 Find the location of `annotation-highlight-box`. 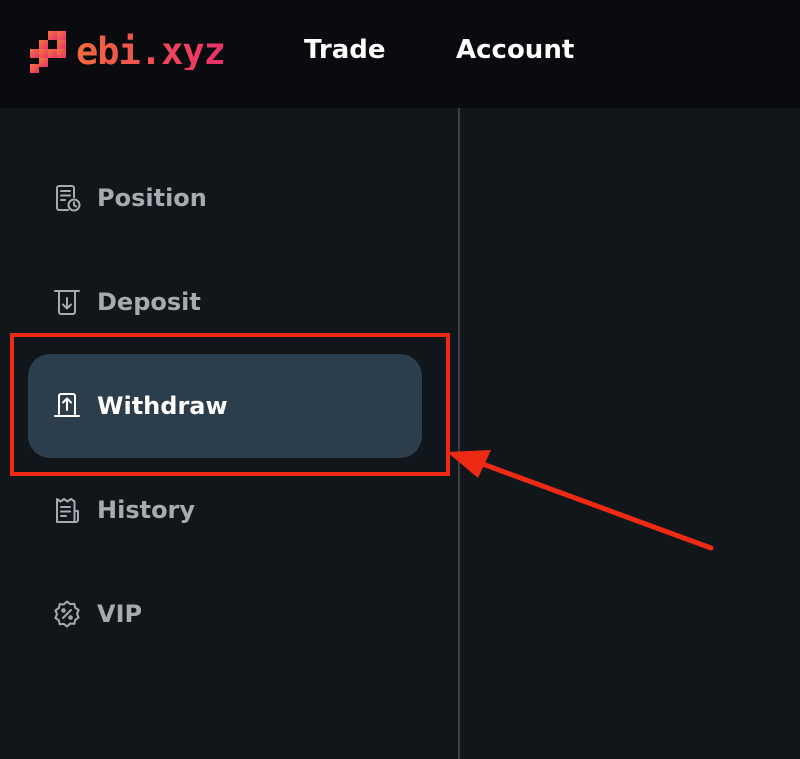

annotation-highlight-box is located at coordinates (230, 404).